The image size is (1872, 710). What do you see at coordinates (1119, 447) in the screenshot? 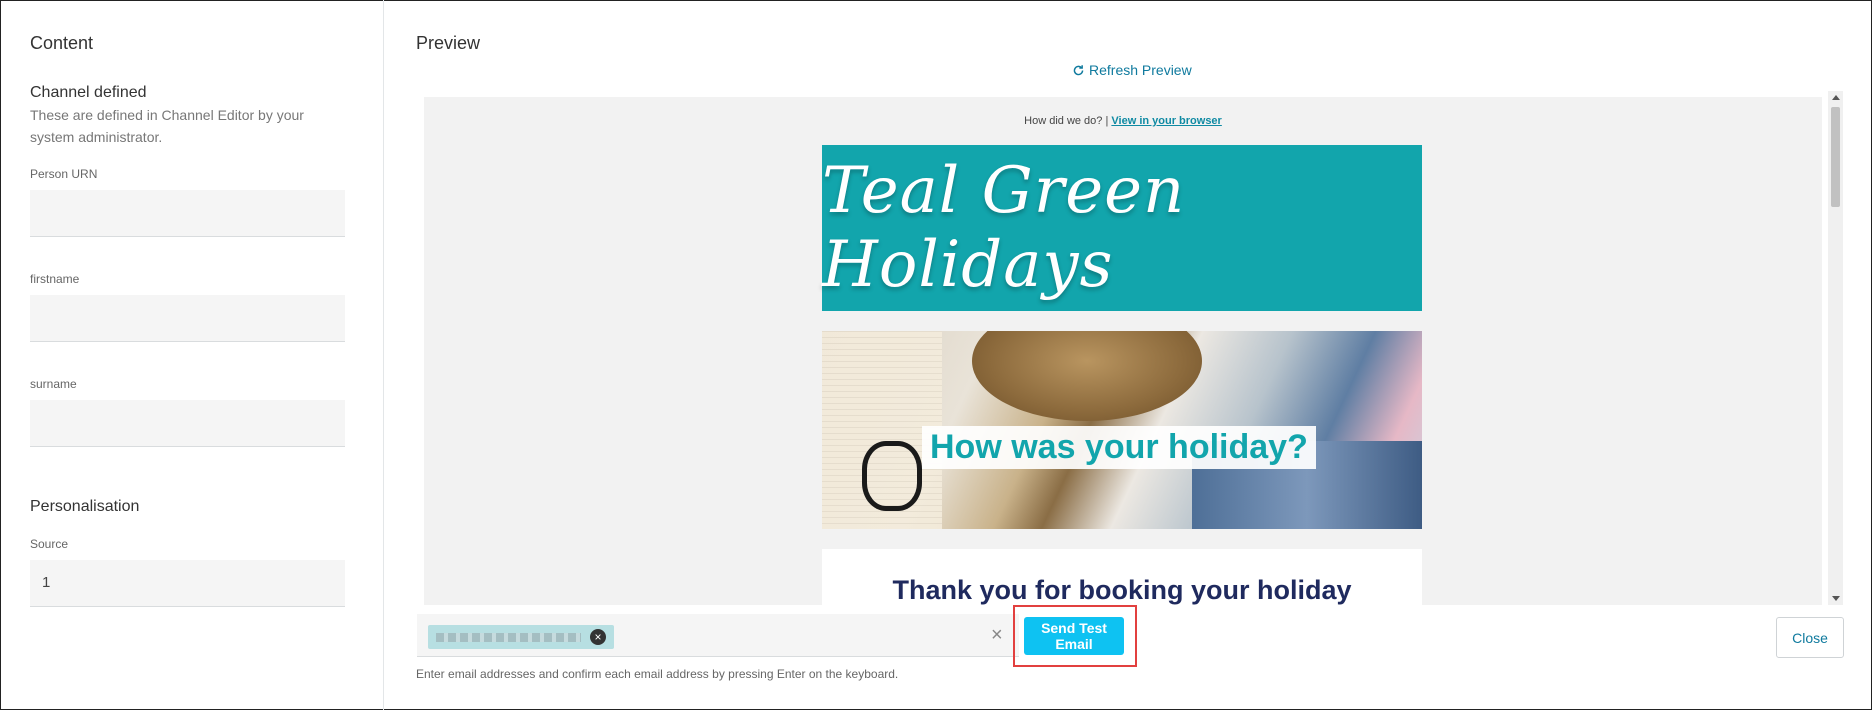
I see `hero-headline: How was your holiday?` at bounding box center [1119, 447].